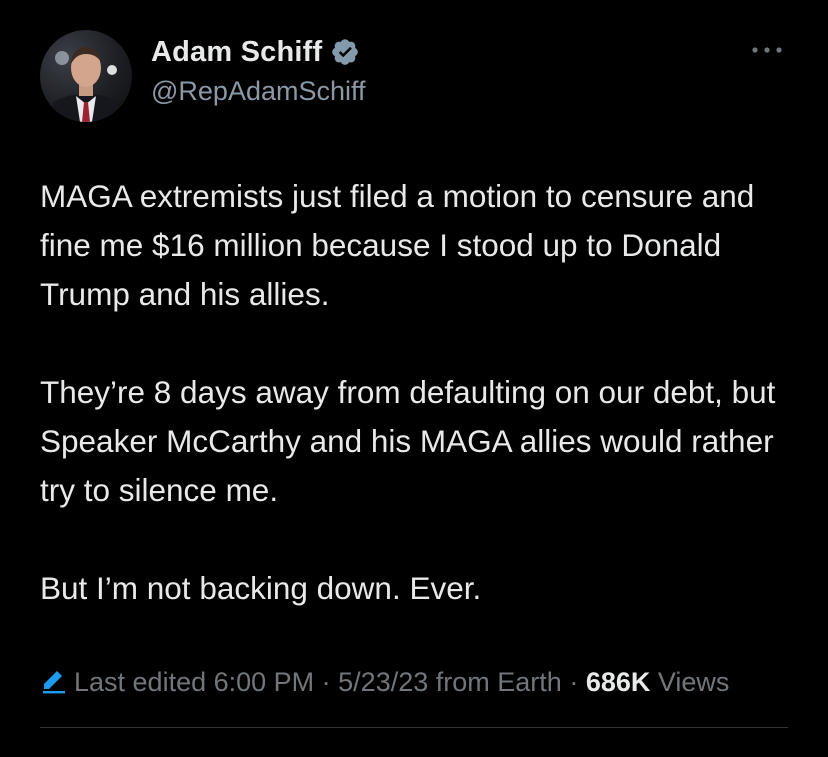 The image size is (828, 757). Describe the element at coordinates (498, 682) in the screenshot. I see `tweet-source: from Earth` at that location.